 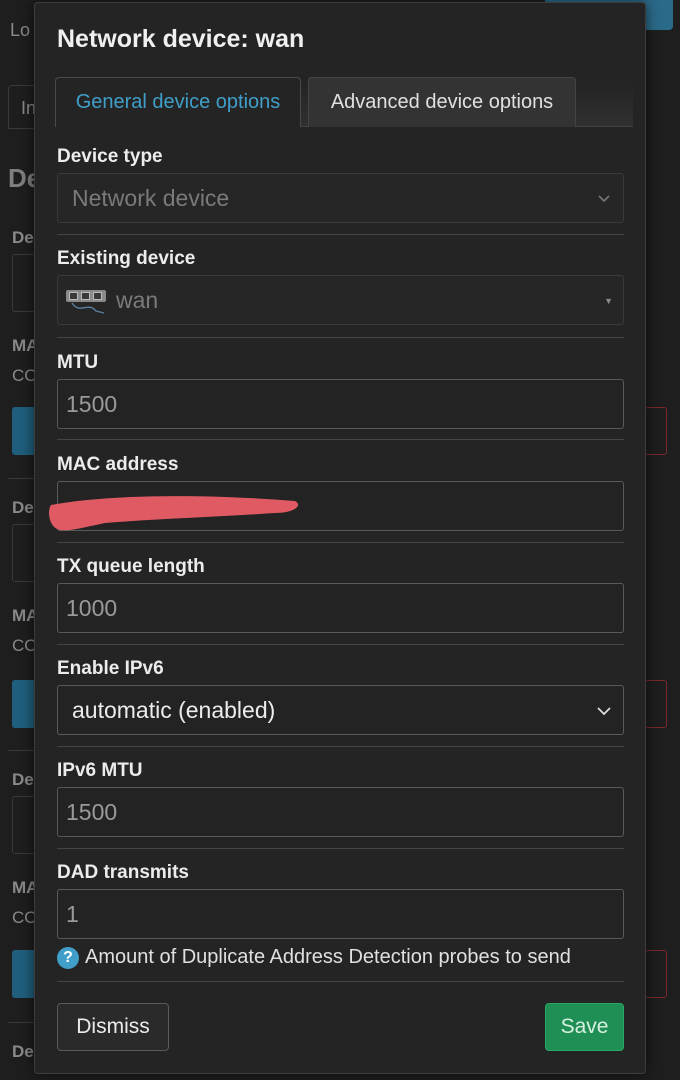 What do you see at coordinates (92, 403) in the screenshot?
I see `mtu-placeholder: 1500` at bounding box center [92, 403].